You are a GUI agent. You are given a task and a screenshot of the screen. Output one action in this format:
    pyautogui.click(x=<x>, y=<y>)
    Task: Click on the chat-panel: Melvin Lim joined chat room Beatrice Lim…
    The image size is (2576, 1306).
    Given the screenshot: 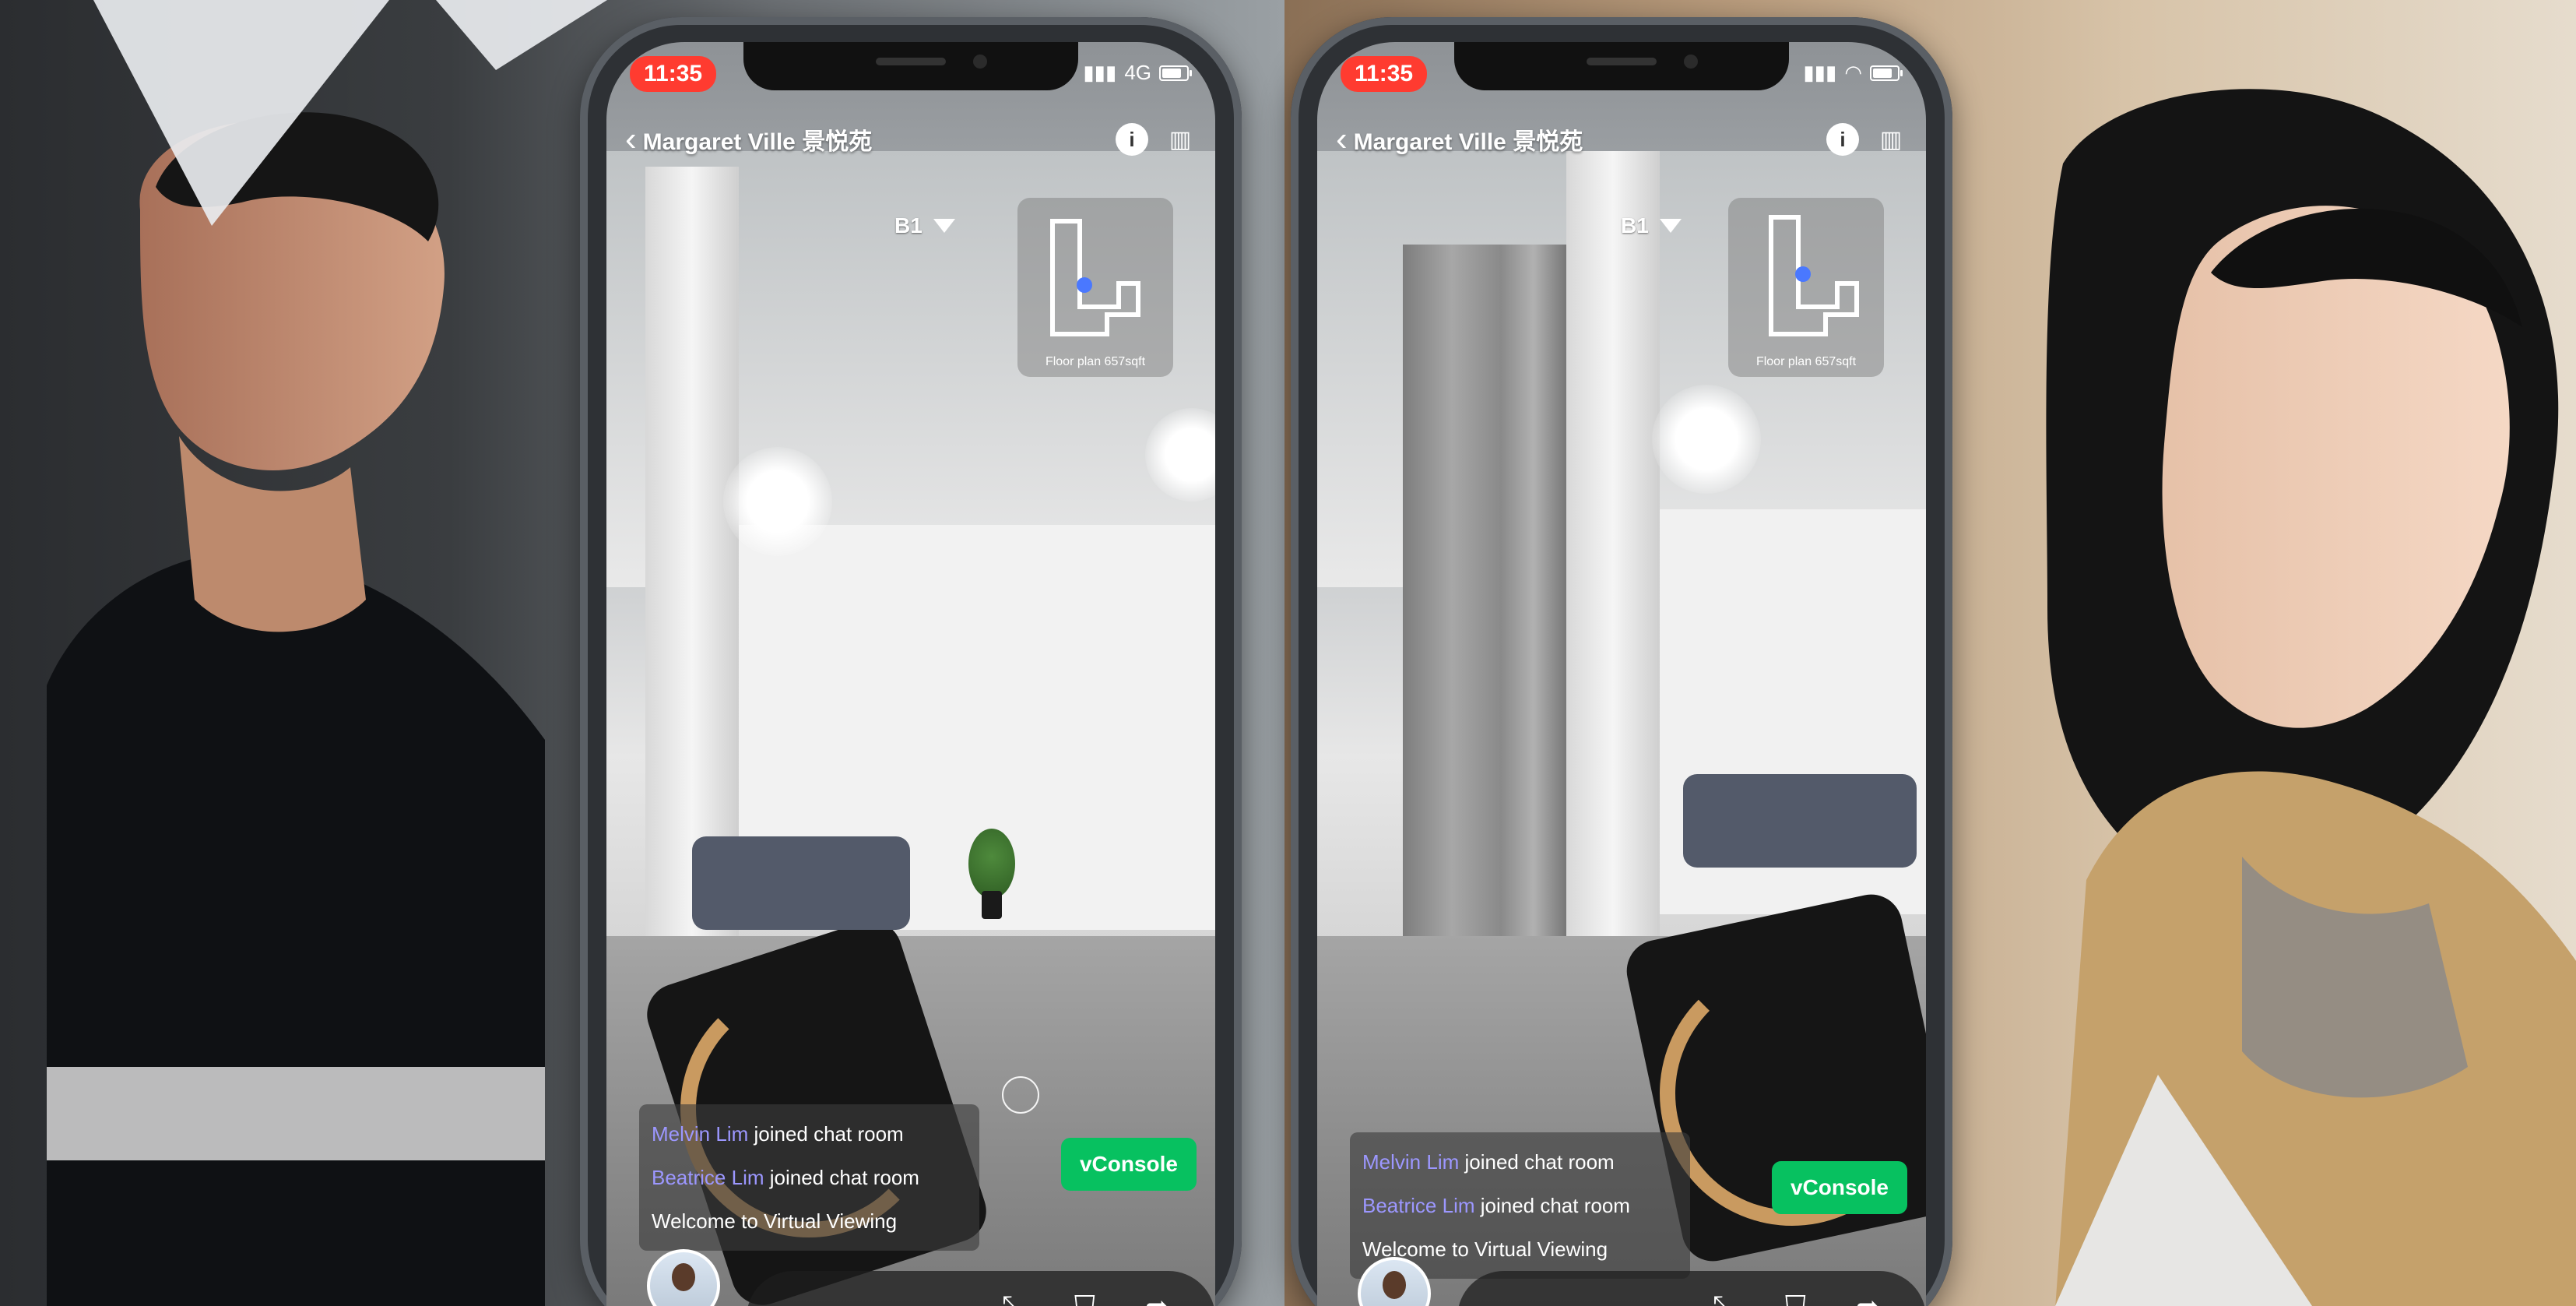 What is the action you would take?
    pyautogui.click(x=809, y=1177)
    